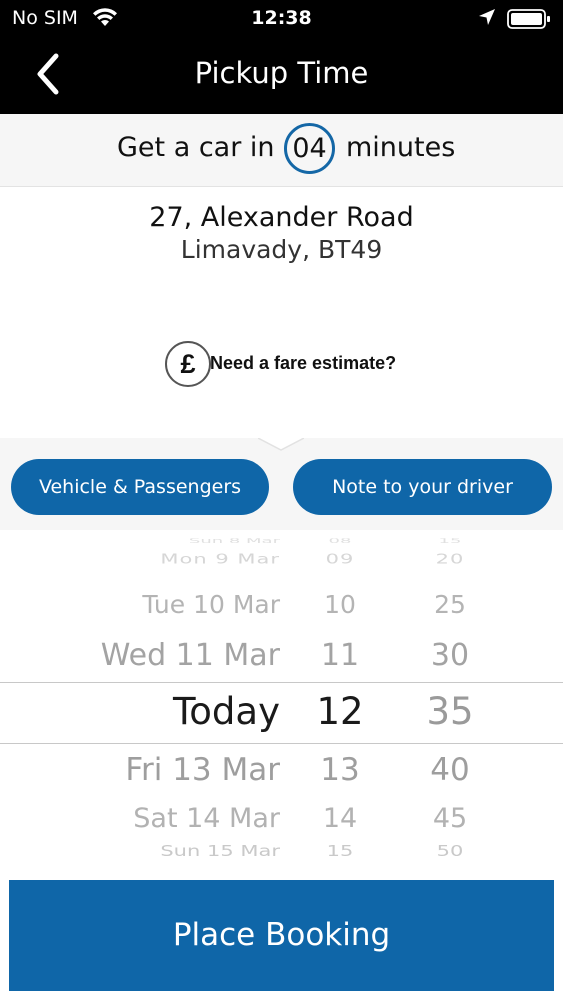 The height and width of the screenshot is (1000, 563). I want to click on navigation-bar: Pickup Time, so click(281, 76).